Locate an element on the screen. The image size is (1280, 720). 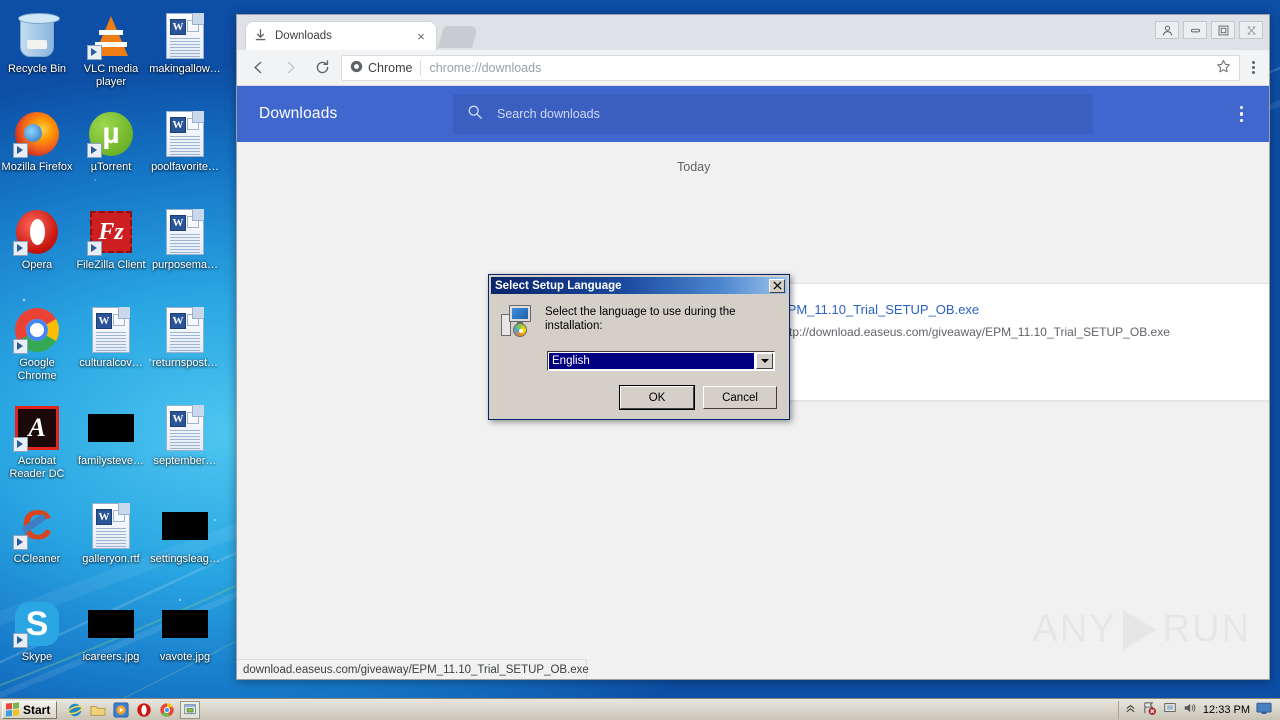
downloads-menu-button is located at coordinates (1243, 114).